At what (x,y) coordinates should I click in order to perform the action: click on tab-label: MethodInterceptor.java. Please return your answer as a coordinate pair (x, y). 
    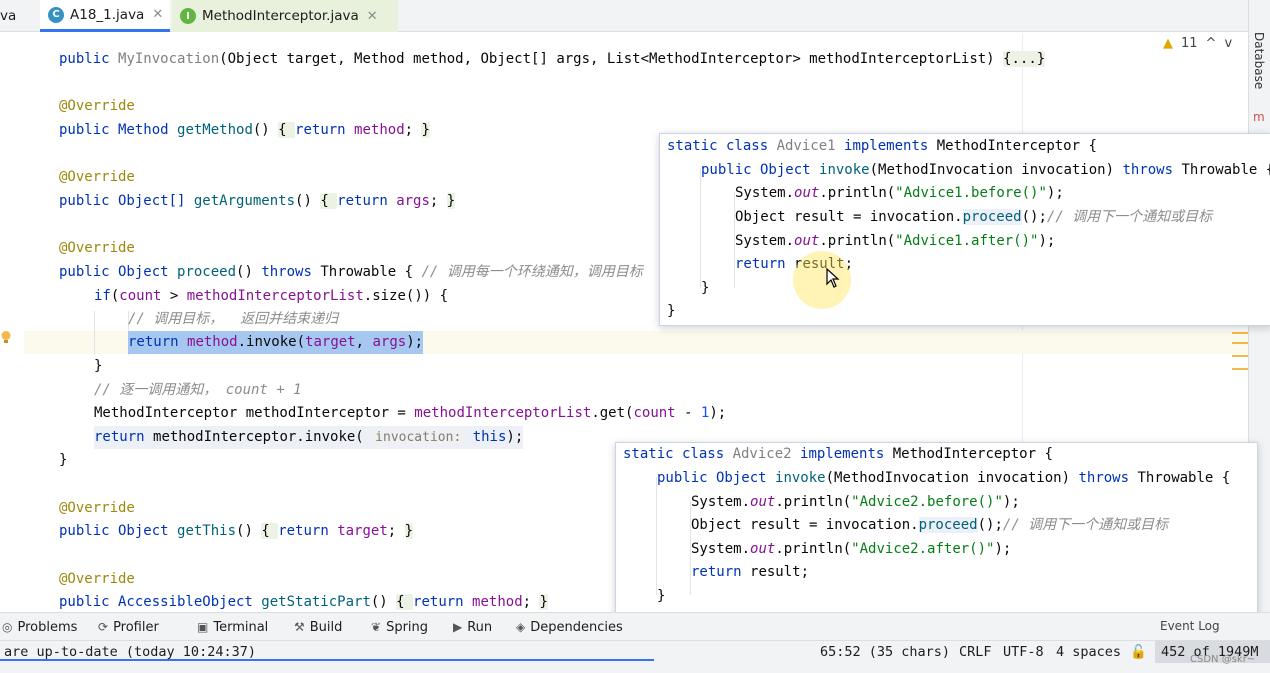
    Looking at the image, I should click on (280, 16).